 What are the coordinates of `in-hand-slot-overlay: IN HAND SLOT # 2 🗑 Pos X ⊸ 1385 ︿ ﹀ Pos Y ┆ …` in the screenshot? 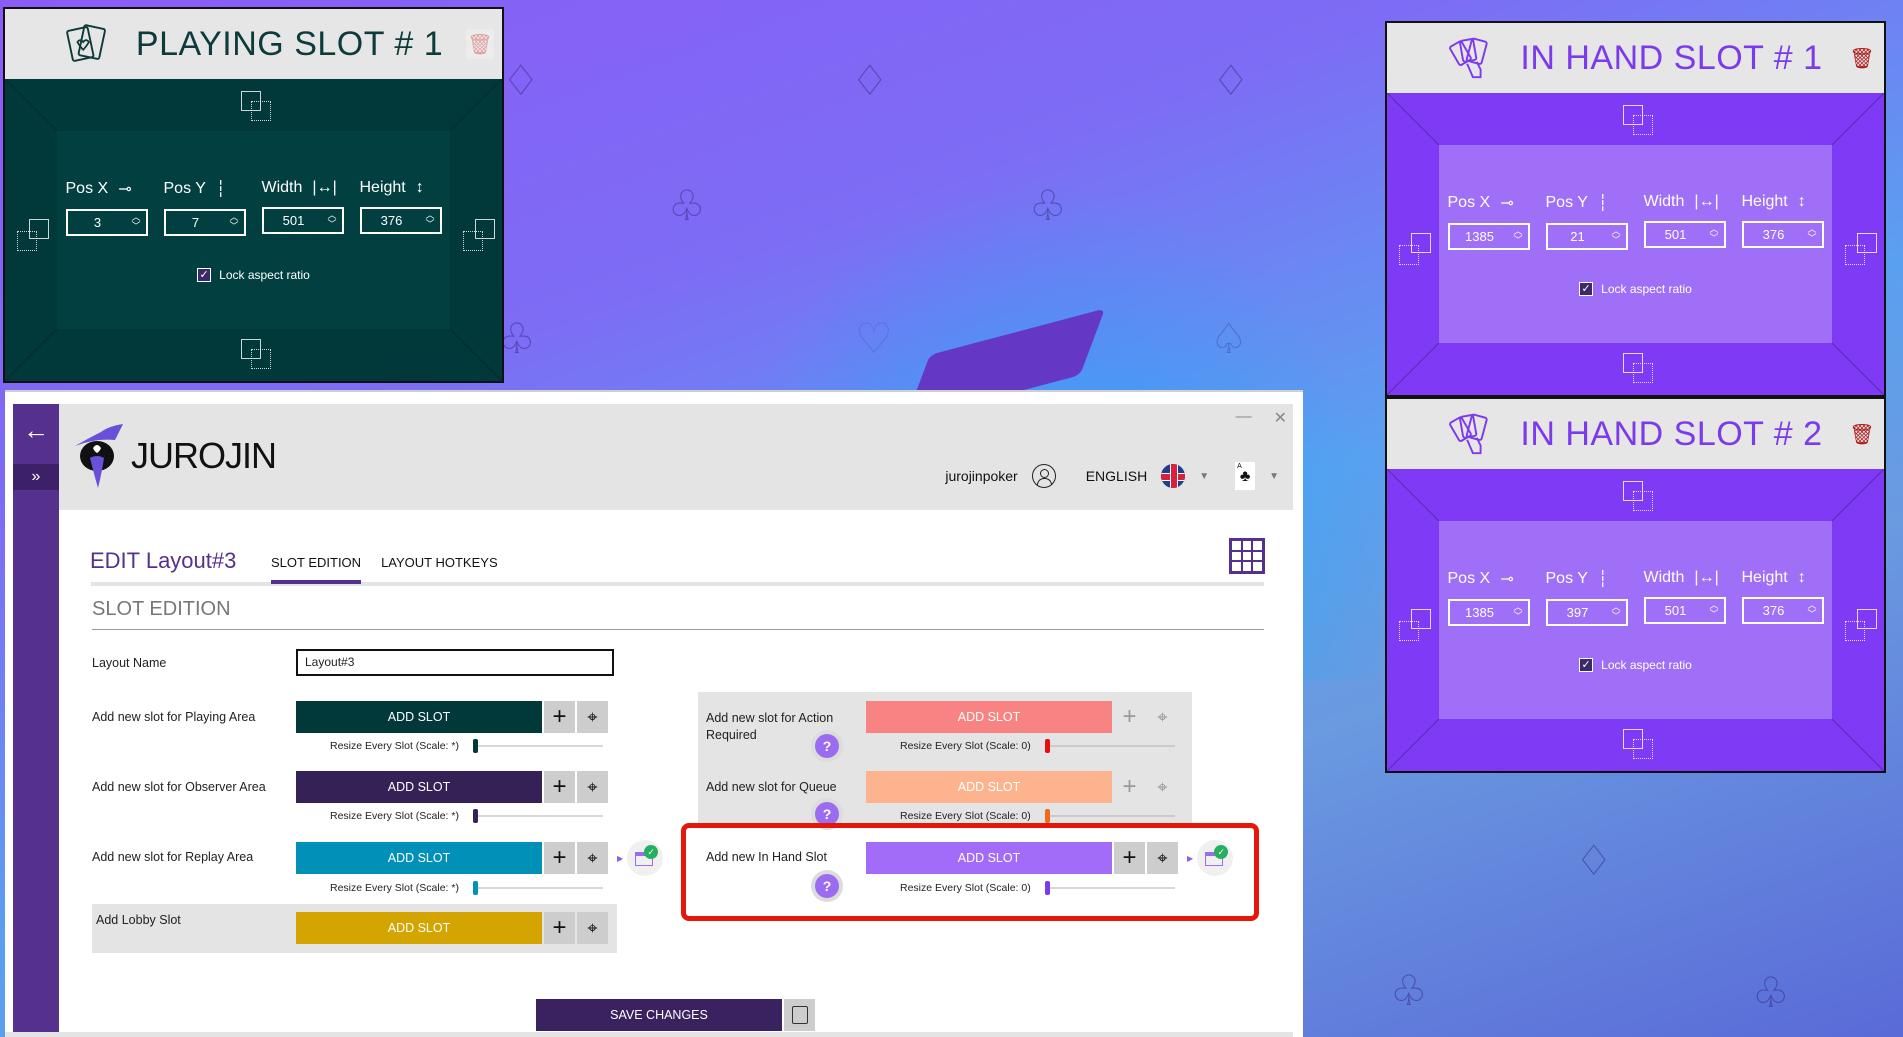 It's located at (1635, 585).